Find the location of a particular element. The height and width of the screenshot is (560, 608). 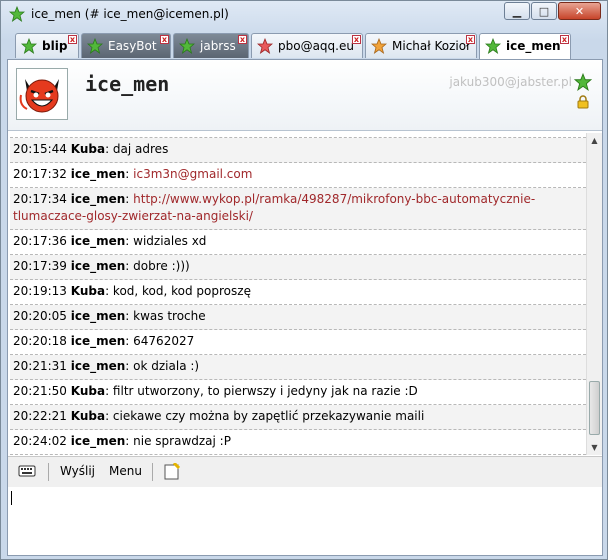

message-text: nie sprawdzaj :P is located at coordinates (182, 441).